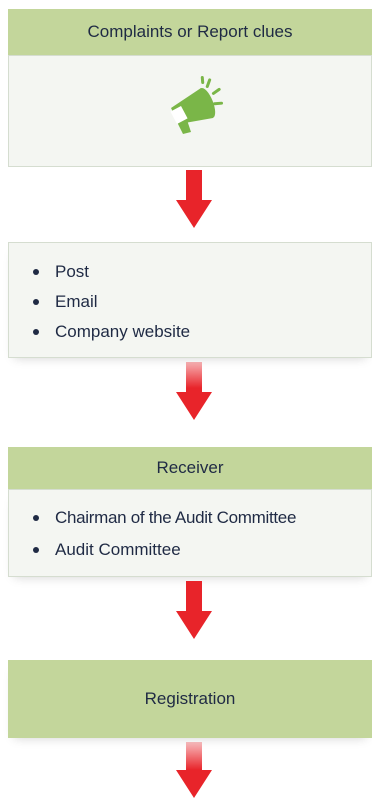  What do you see at coordinates (190, 550) in the screenshot?
I see `receiver-audit-committee: Audit Committee` at bounding box center [190, 550].